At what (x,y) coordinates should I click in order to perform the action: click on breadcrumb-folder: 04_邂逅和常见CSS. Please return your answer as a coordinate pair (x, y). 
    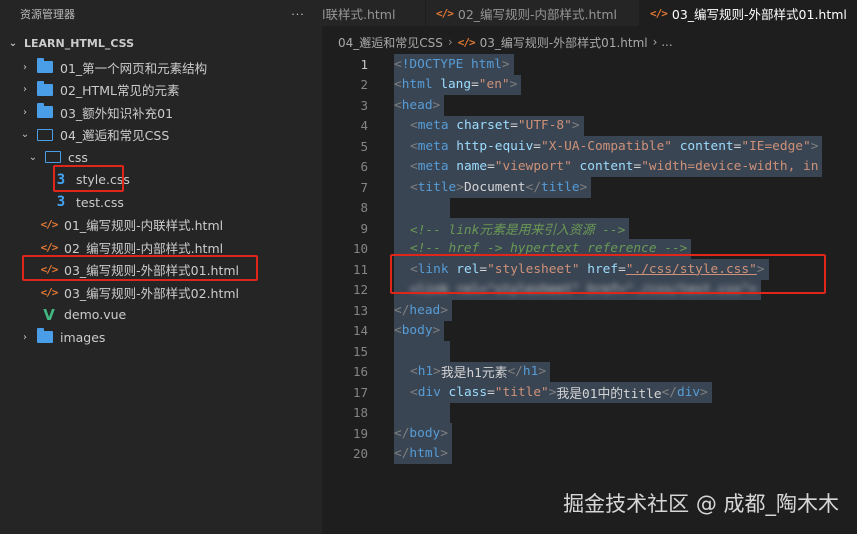
    Looking at the image, I should click on (390, 42).